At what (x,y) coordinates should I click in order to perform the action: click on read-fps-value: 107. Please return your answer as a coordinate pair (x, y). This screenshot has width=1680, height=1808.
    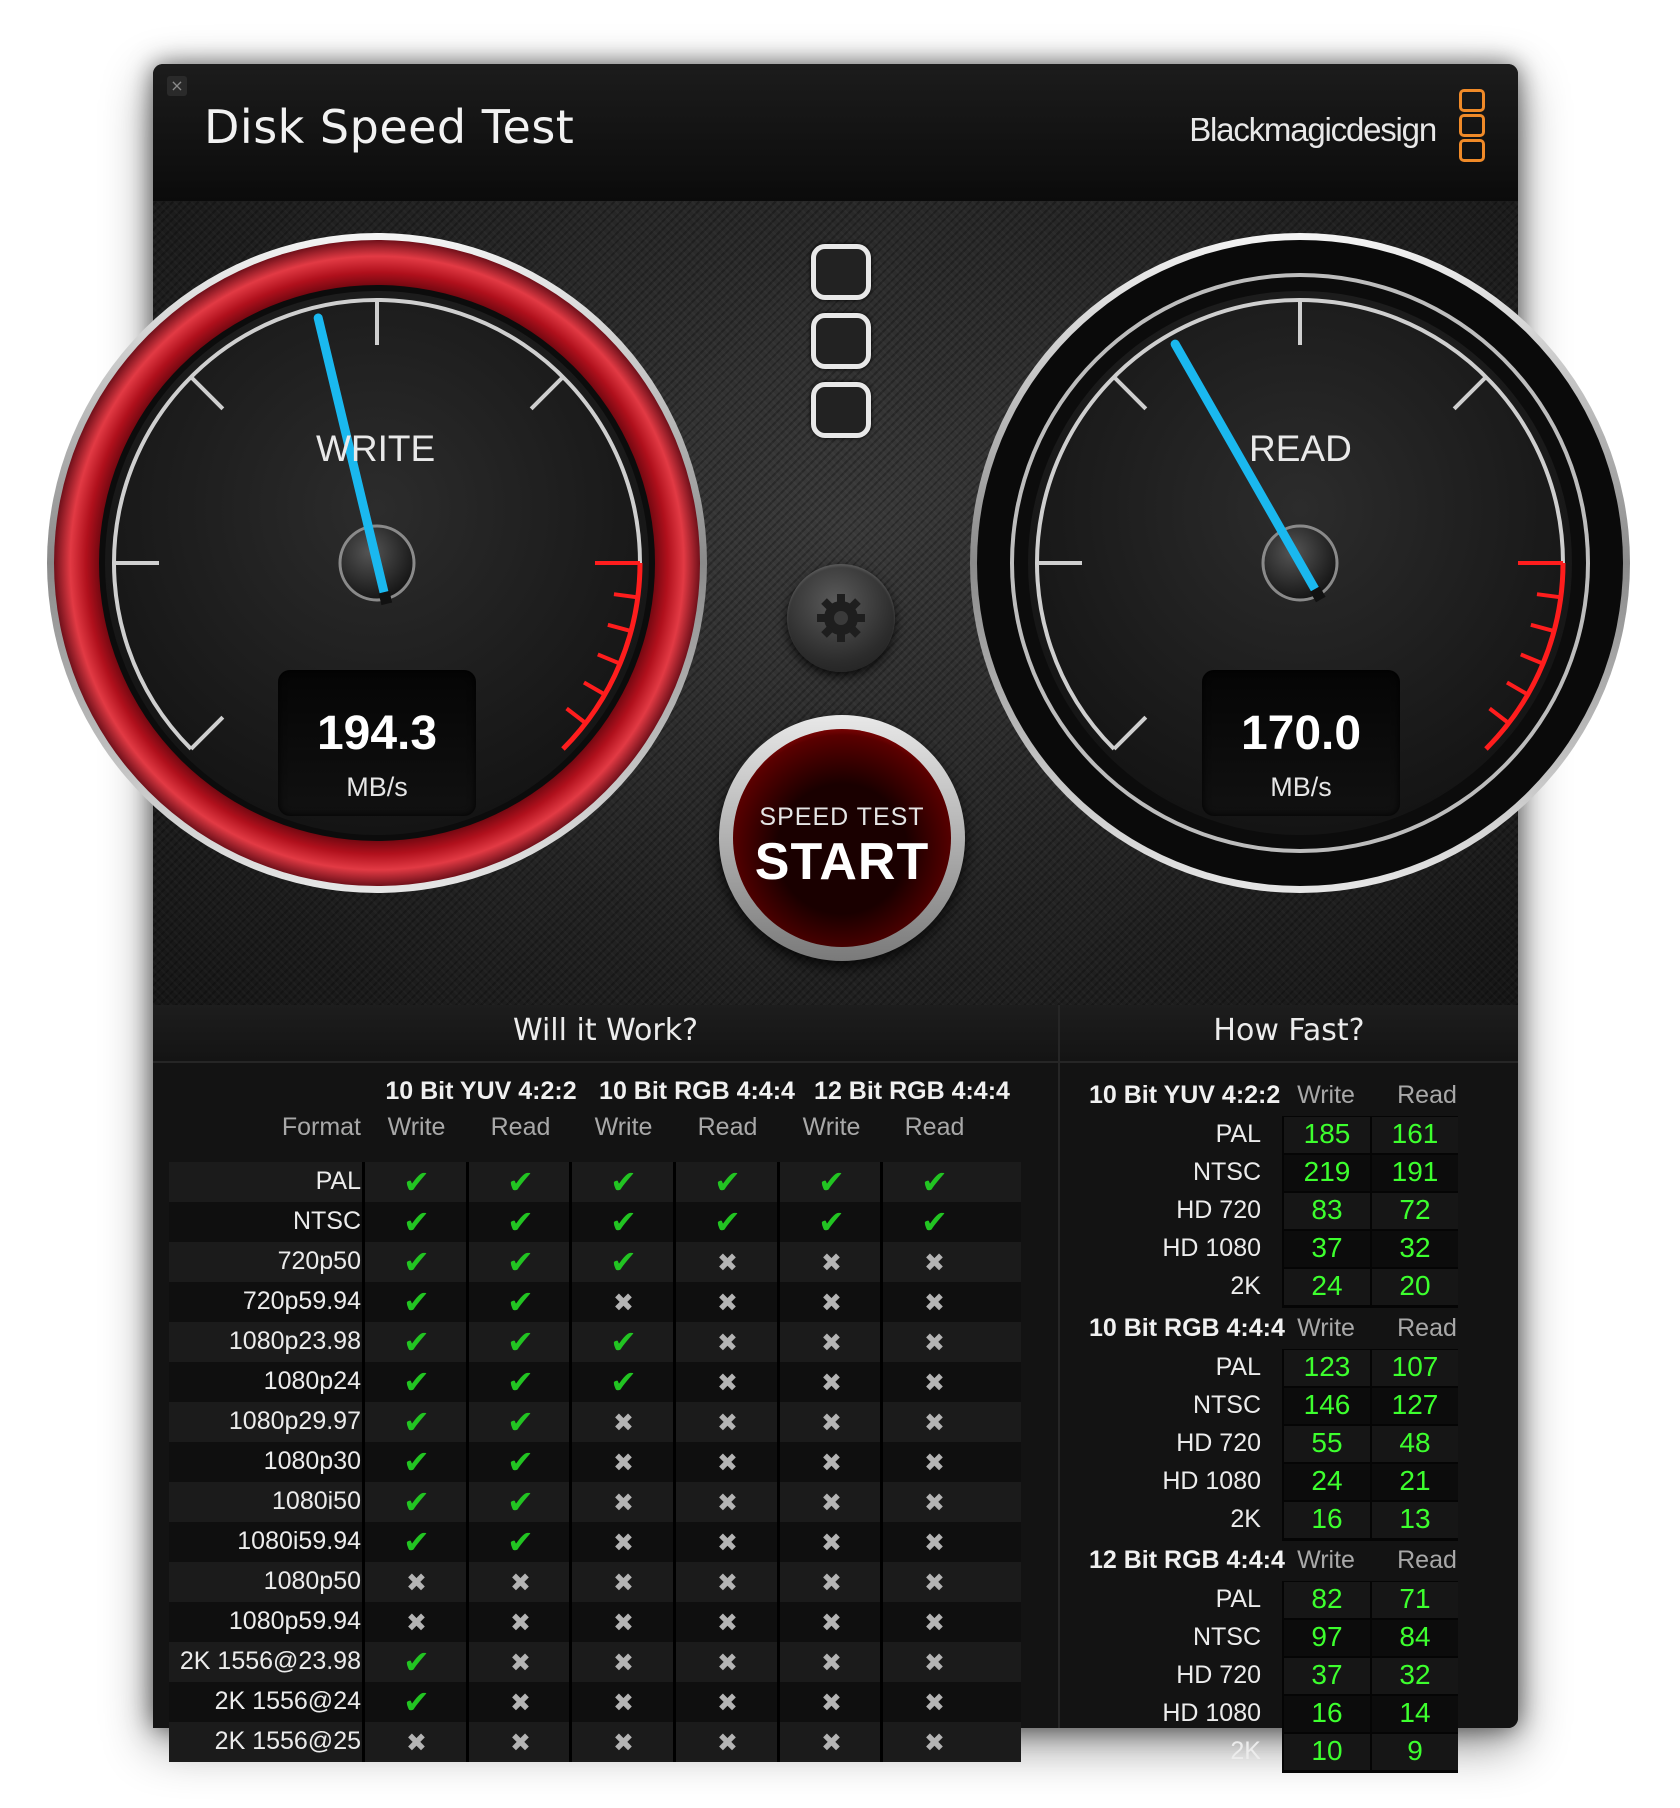
    Looking at the image, I should click on (1415, 1366).